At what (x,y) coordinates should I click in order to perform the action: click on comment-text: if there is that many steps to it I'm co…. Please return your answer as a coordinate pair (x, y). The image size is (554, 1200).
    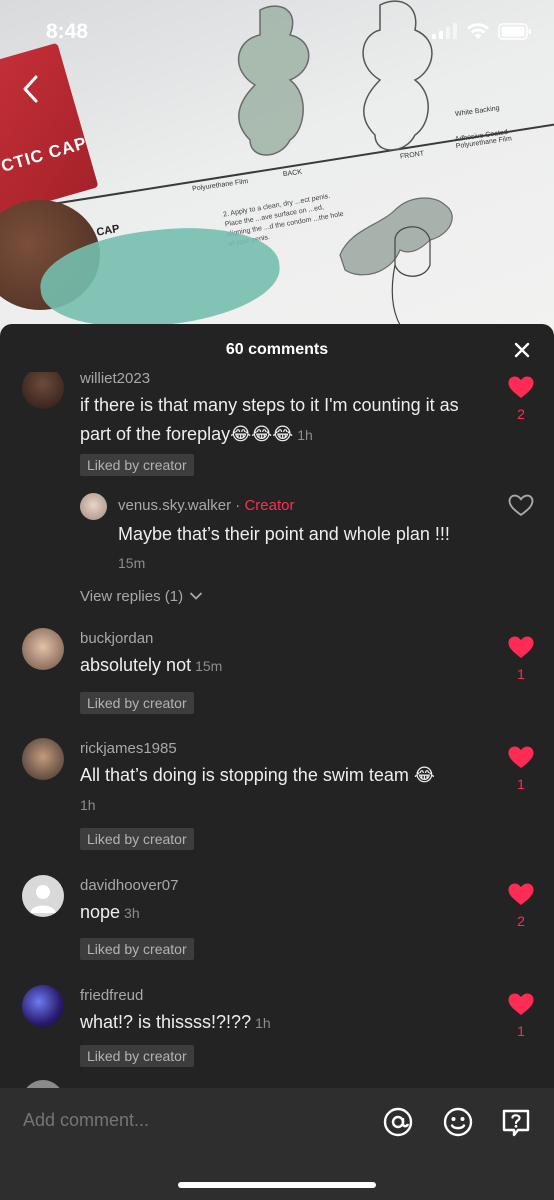
    Looking at the image, I should click on (269, 419).